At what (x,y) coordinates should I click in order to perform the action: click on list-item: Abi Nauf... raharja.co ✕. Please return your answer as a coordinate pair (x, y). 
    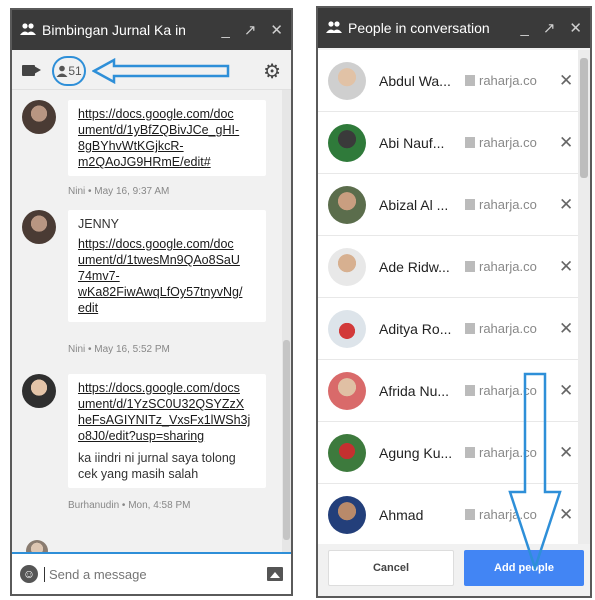
    Looking at the image, I should click on (449, 143).